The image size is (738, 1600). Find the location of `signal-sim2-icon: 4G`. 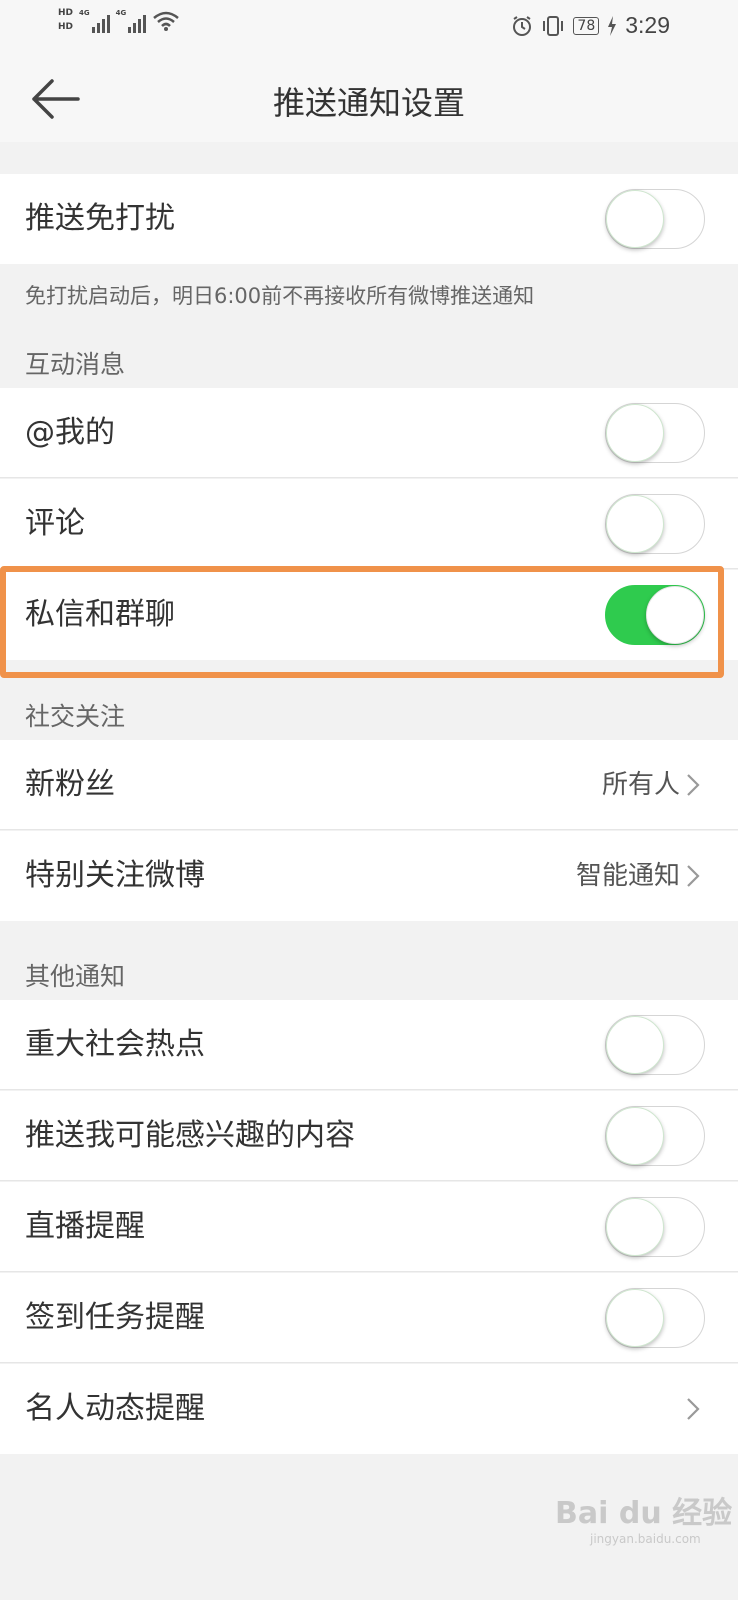

signal-sim2-icon: 4G is located at coordinates (131, 21).